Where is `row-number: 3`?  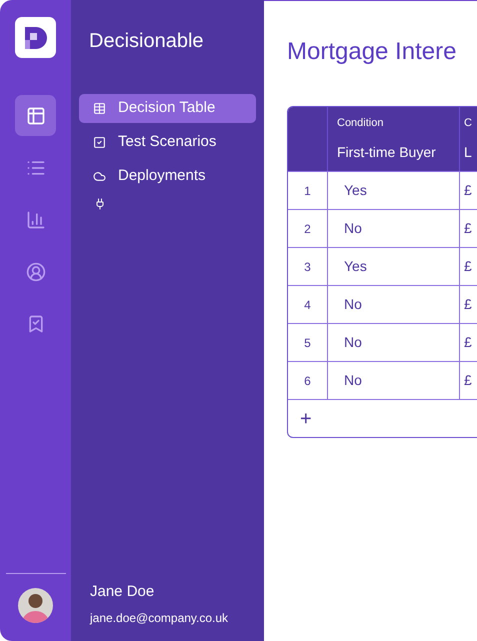
row-number: 3 is located at coordinates (308, 266).